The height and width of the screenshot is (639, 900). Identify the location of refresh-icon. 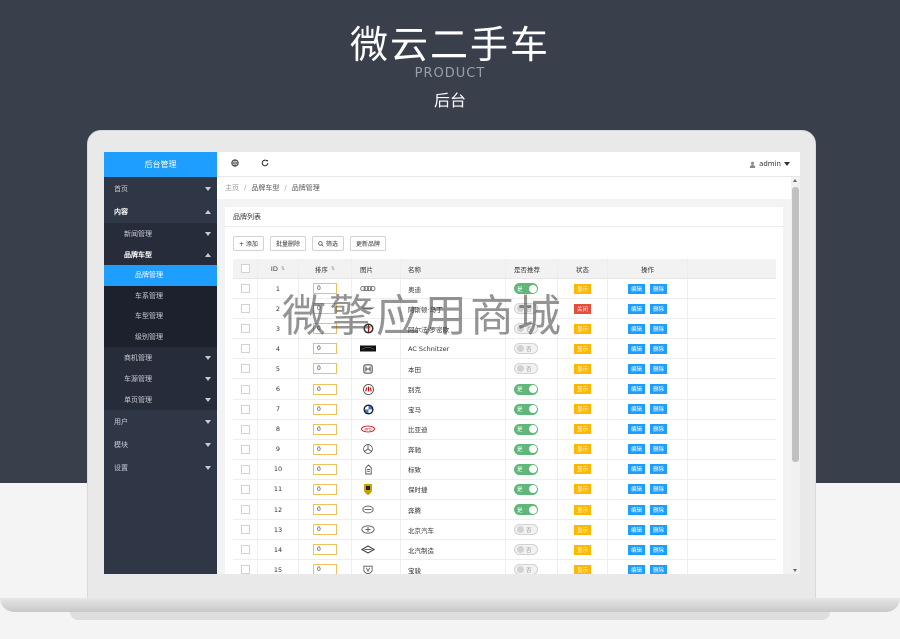
(265, 164).